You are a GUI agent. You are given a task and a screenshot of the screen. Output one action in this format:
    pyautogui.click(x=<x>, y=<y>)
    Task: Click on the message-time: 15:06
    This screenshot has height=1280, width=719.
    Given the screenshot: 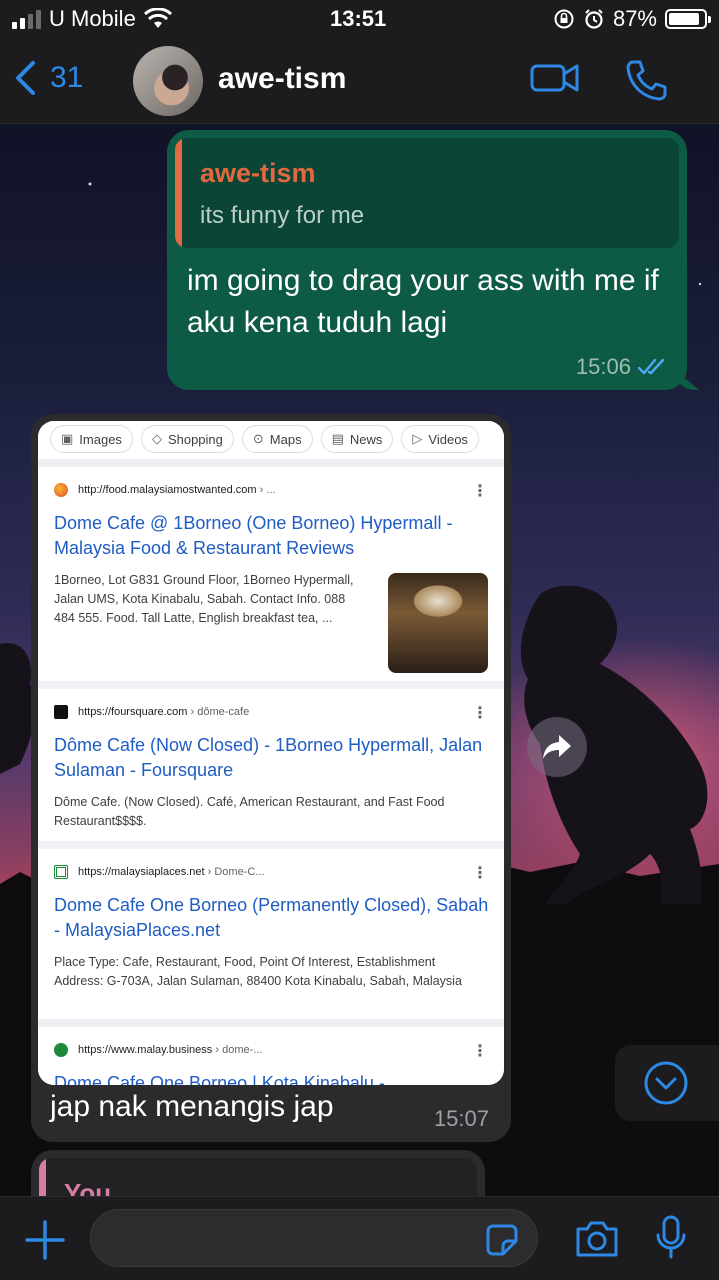 What is the action you would take?
    pyautogui.click(x=603, y=366)
    